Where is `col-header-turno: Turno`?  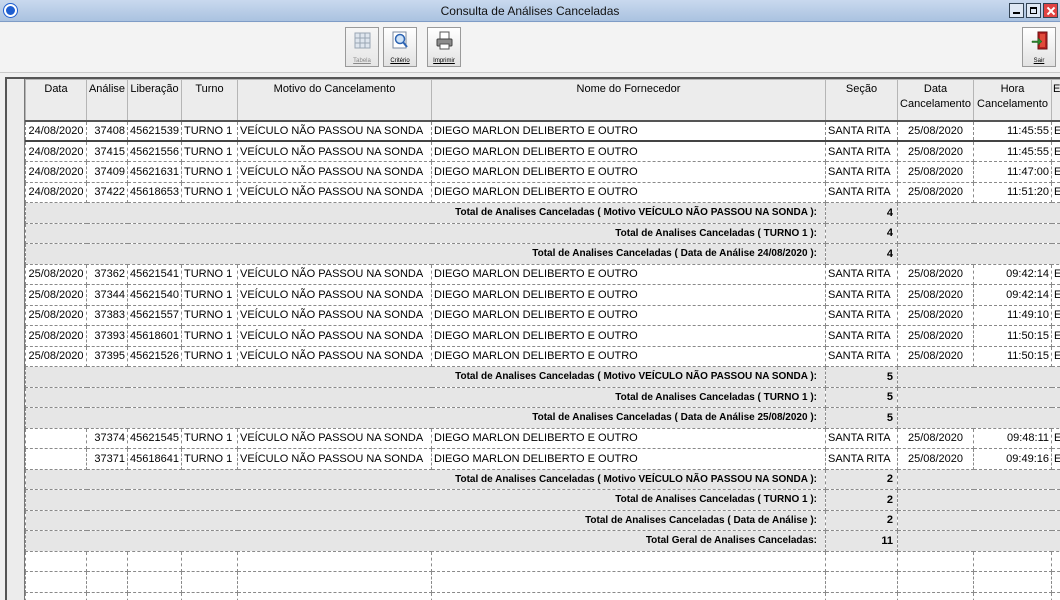 col-header-turno: Turno is located at coordinates (209, 100).